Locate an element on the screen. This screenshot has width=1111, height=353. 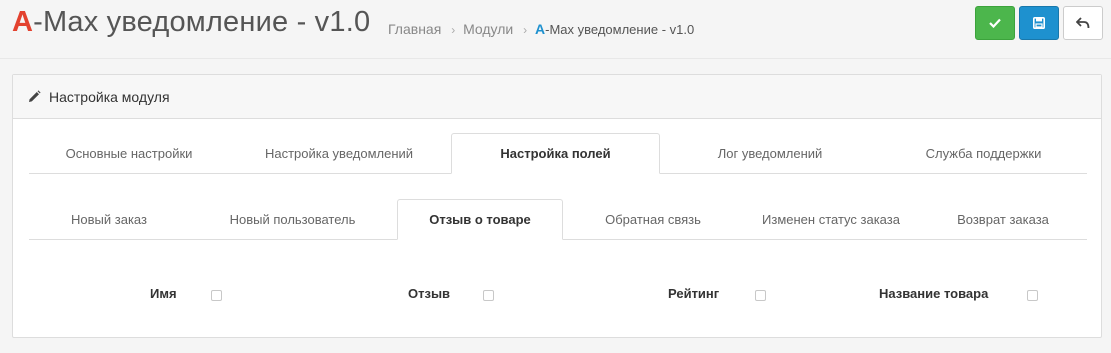
breadcrumb-modules-link: Модули is located at coordinates (488, 29).